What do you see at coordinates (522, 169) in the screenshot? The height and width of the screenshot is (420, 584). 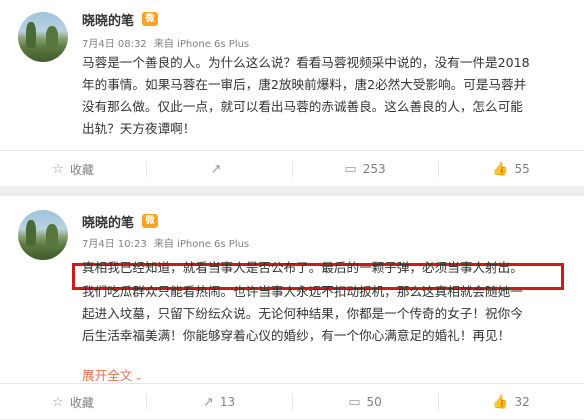 I see `like-count: 55` at bounding box center [522, 169].